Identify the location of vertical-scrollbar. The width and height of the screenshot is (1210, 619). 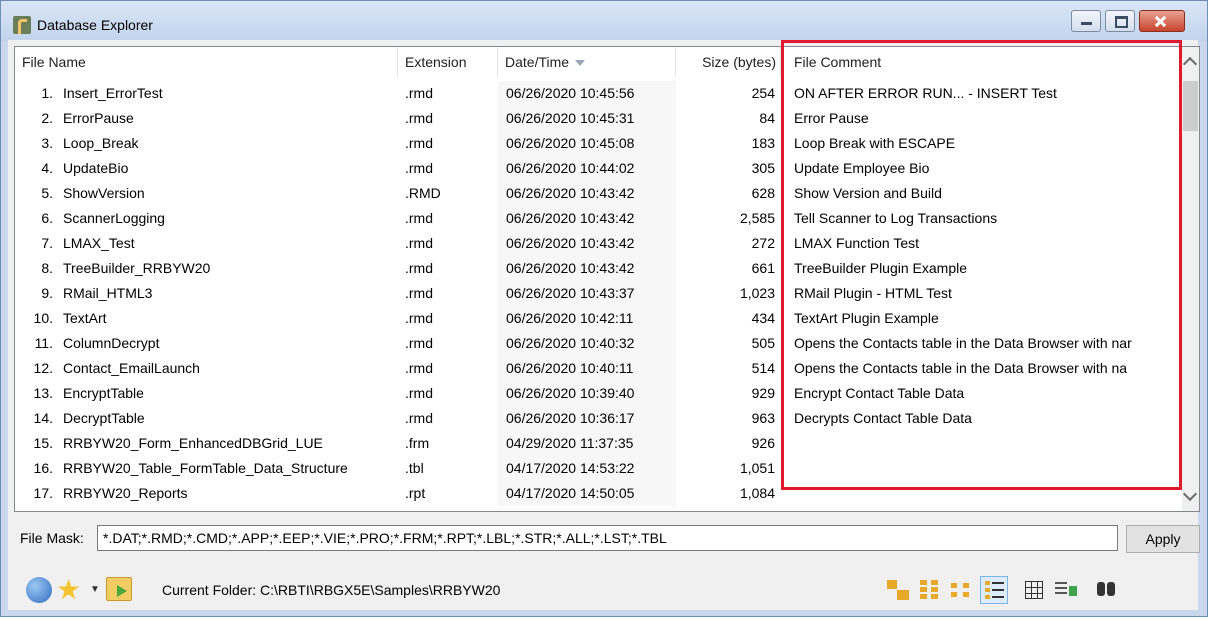
(1190, 279).